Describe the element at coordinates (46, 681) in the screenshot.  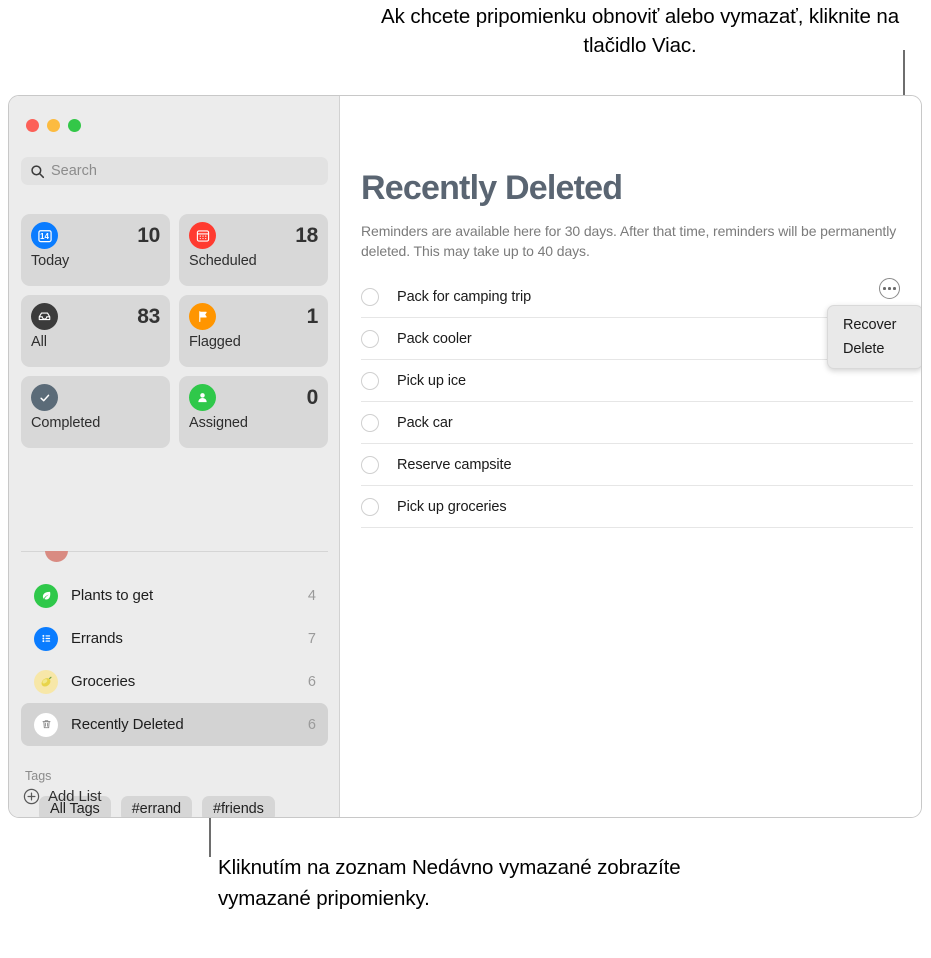
I see `lemon-icon` at that location.